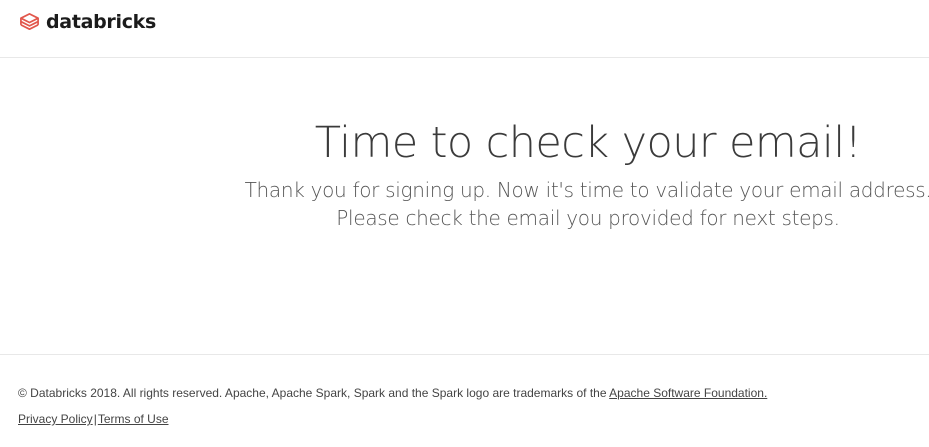 The image size is (929, 447). Describe the element at coordinates (464, 29) in the screenshot. I see `top-header: databricks` at that location.